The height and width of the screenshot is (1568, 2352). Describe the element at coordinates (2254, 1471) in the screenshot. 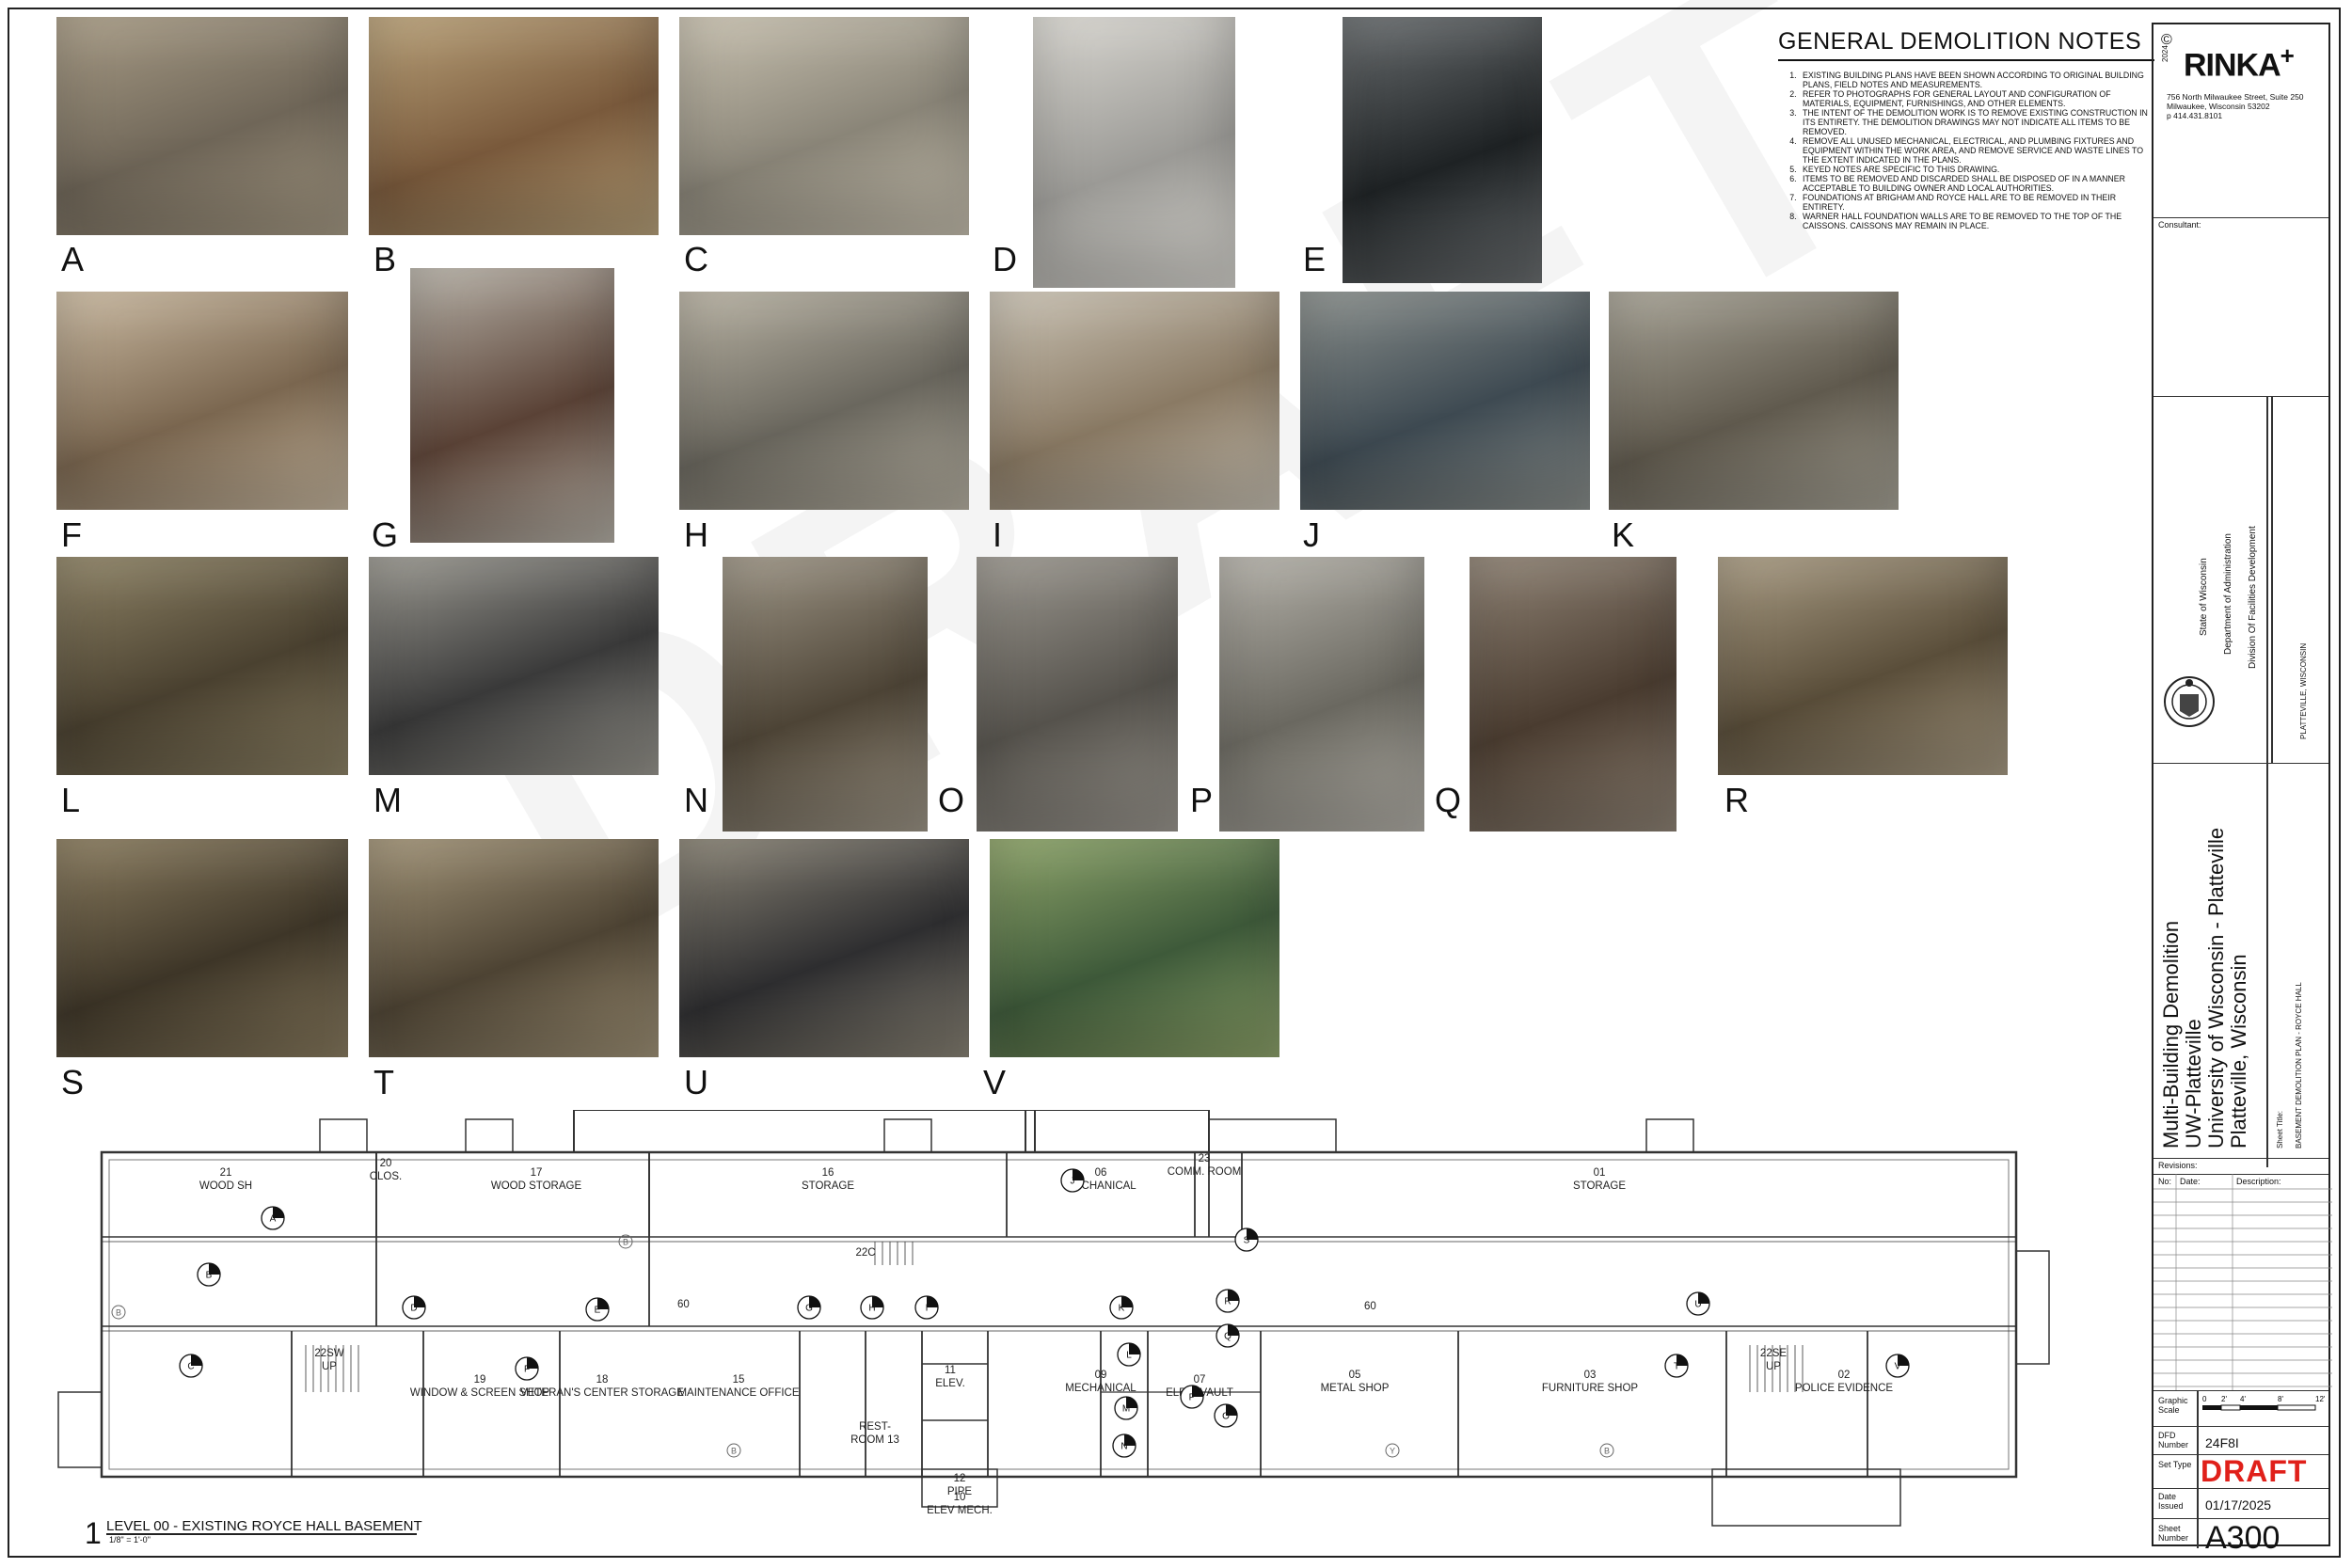

I see `set-type-draft: DRAFT` at that location.